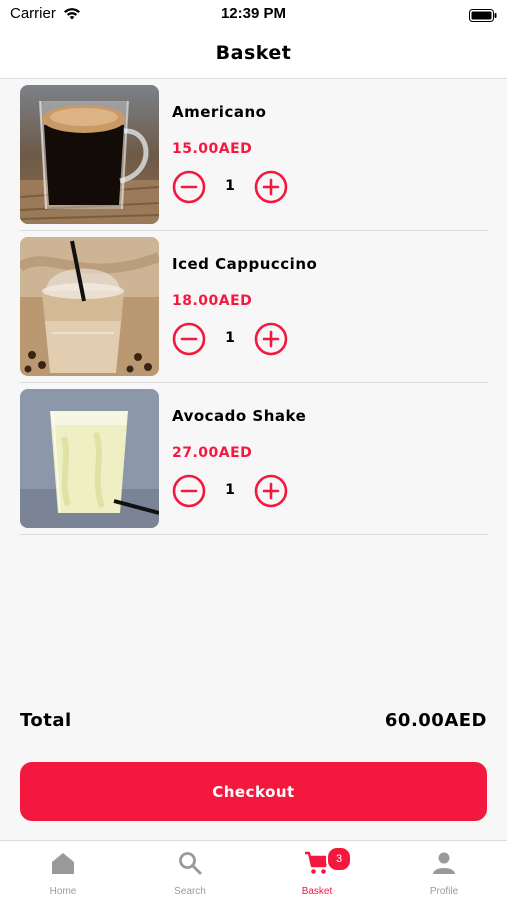 The width and height of the screenshot is (507, 901). Describe the element at coordinates (483, 14) in the screenshot. I see `battery-icon` at that location.